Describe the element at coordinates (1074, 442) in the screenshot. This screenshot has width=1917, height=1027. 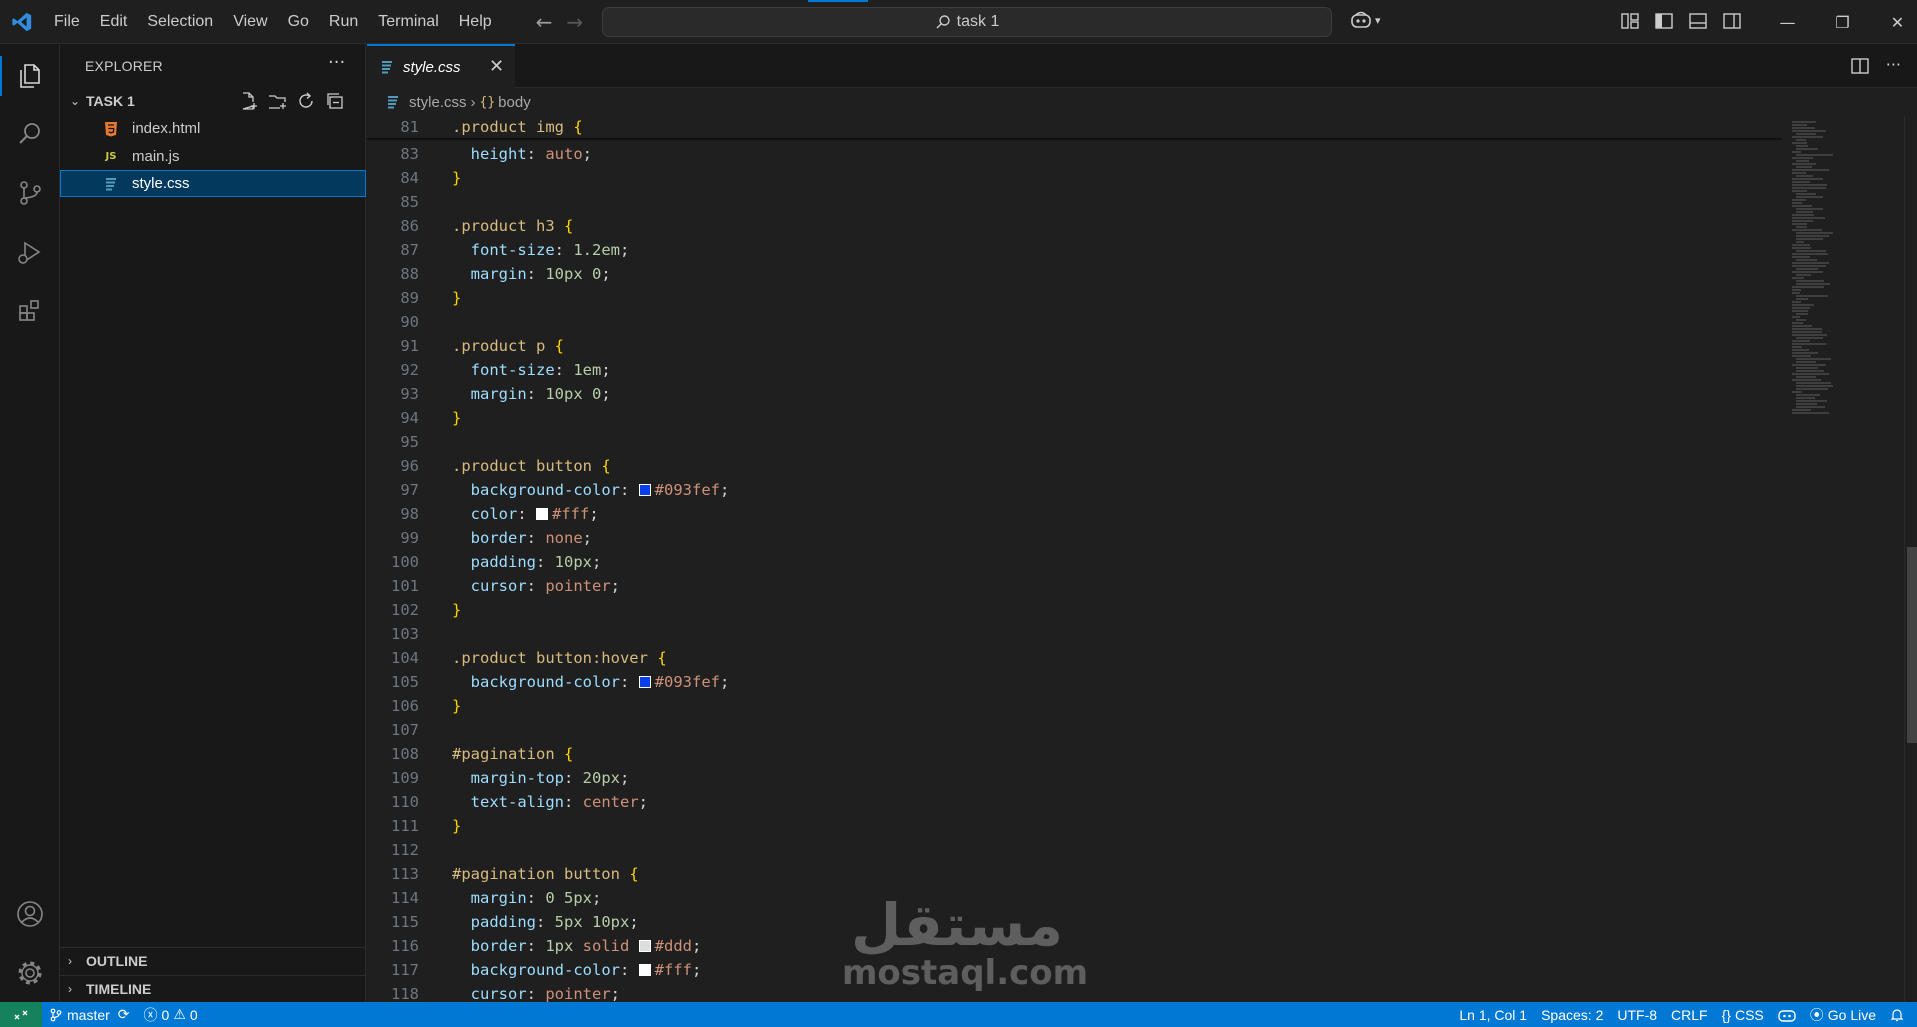
I see `code-line: 95` at that location.